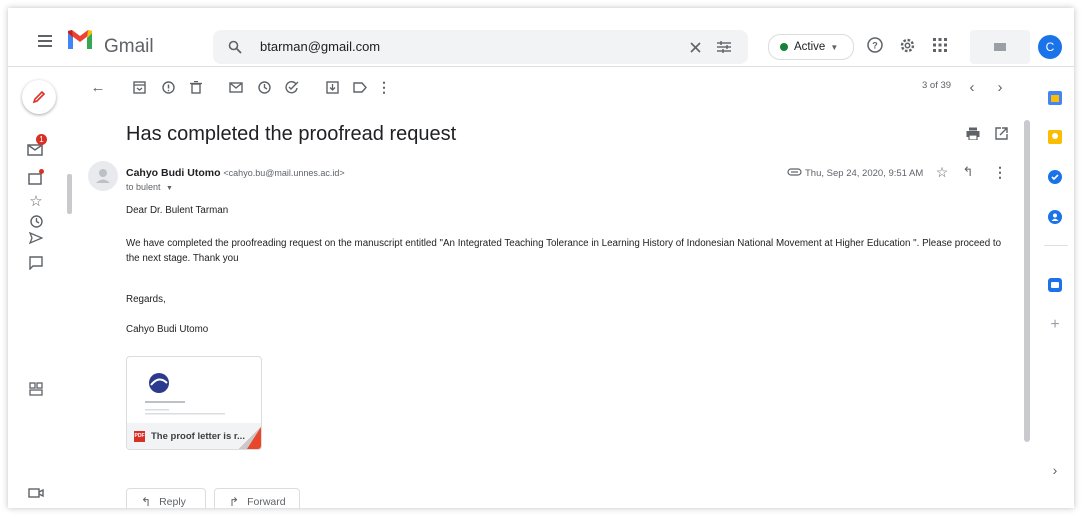 Image resolution: width=1083 pixels, height=516 pixels. What do you see at coordinates (36, 221) in the screenshot?
I see `clock-icon` at bounding box center [36, 221].